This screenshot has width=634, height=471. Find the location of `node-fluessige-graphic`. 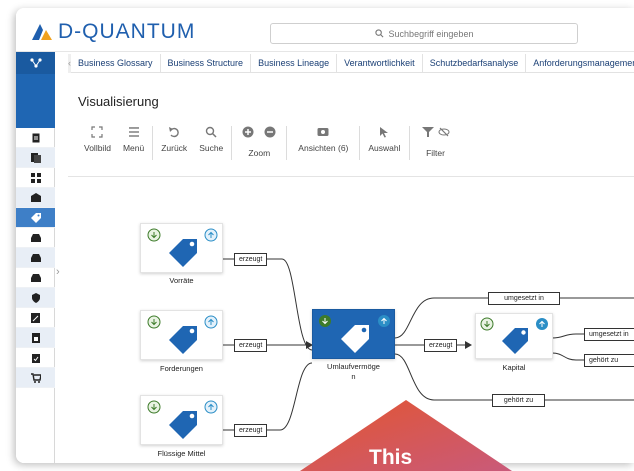

node-fluessige-graphic is located at coordinates (182, 419).